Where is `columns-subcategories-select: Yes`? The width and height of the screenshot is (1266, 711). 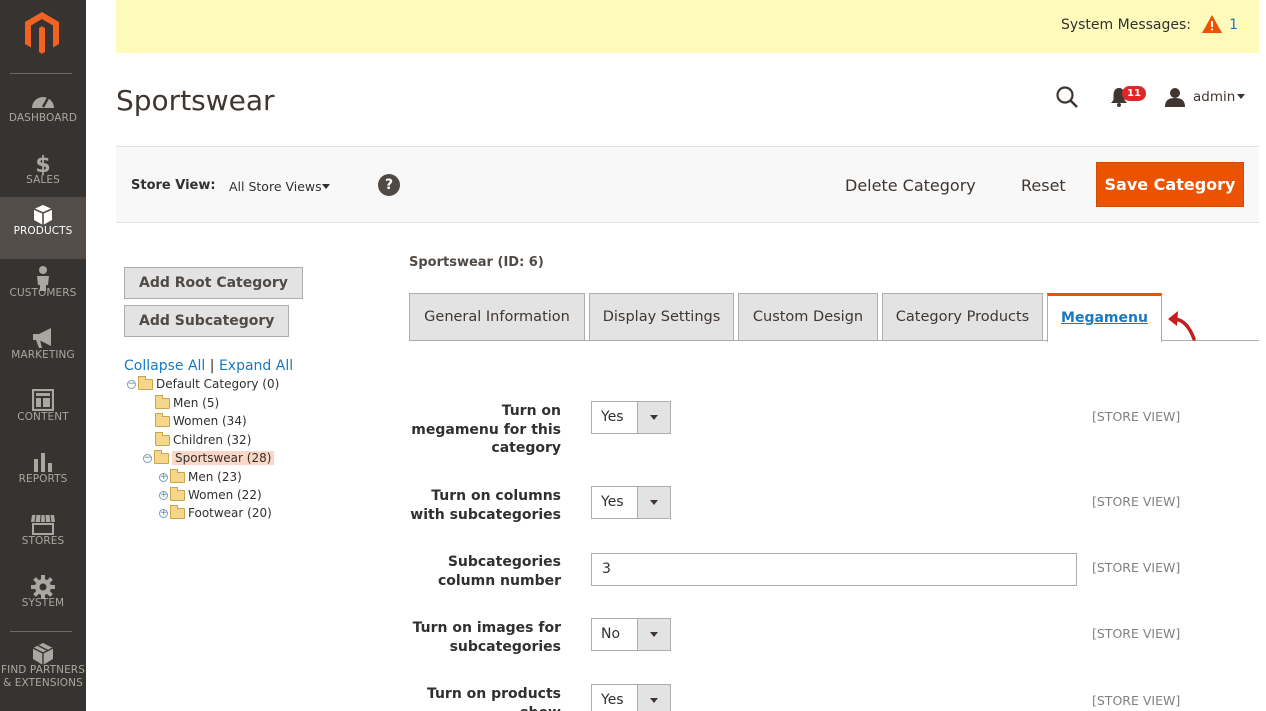
columns-subcategories-select: Yes is located at coordinates (631, 502).